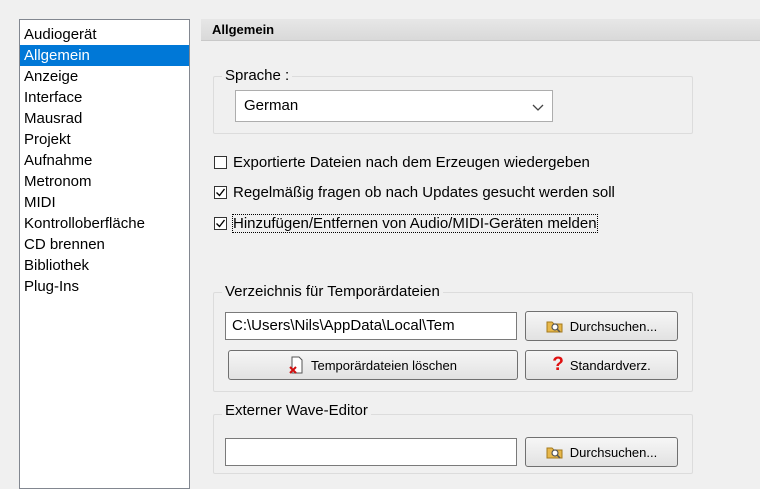  What do you see at coordinates (384, 365) in the screenshot?
I see `delete-temp-files-label: Temporärdateien löschen` at bounding box center [384, 365].